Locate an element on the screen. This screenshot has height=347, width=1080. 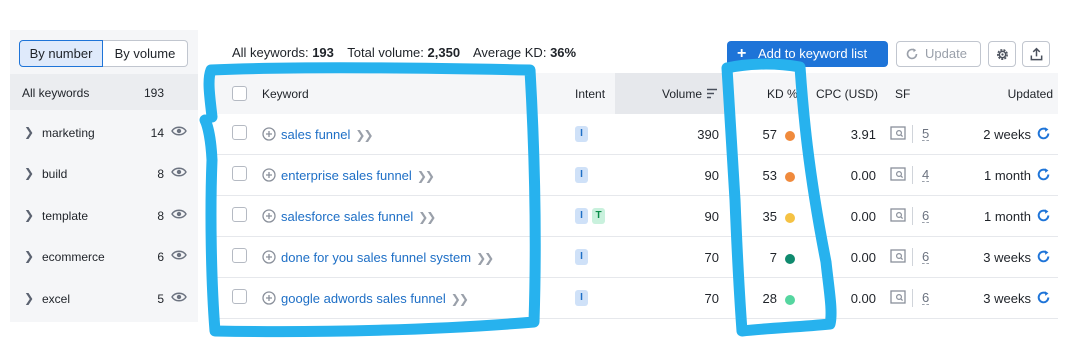
cpc-cell: 0.00 is located at coordinates (863, 298).